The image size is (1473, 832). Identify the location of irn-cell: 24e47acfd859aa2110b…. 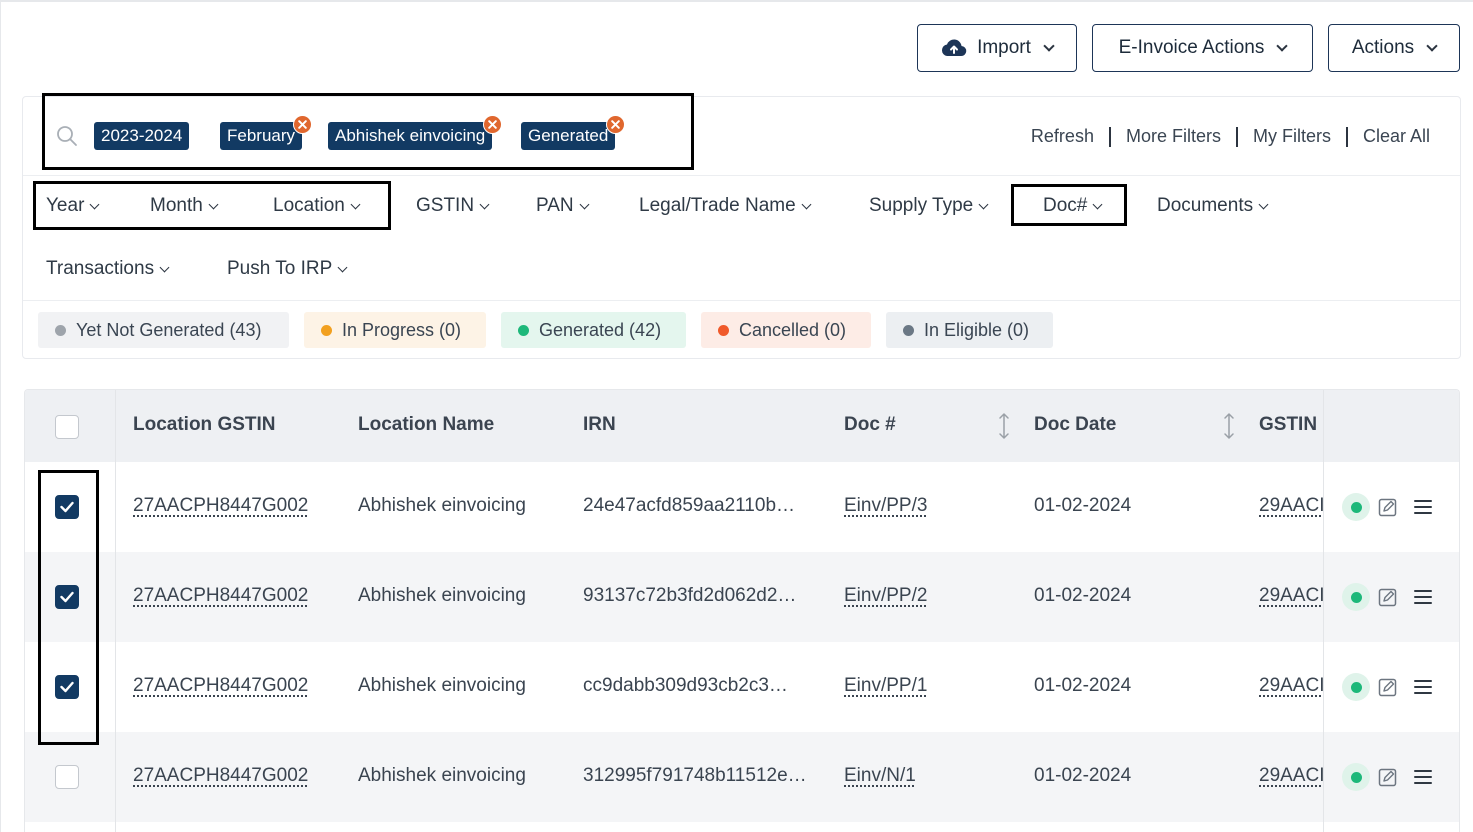
(689, 505).